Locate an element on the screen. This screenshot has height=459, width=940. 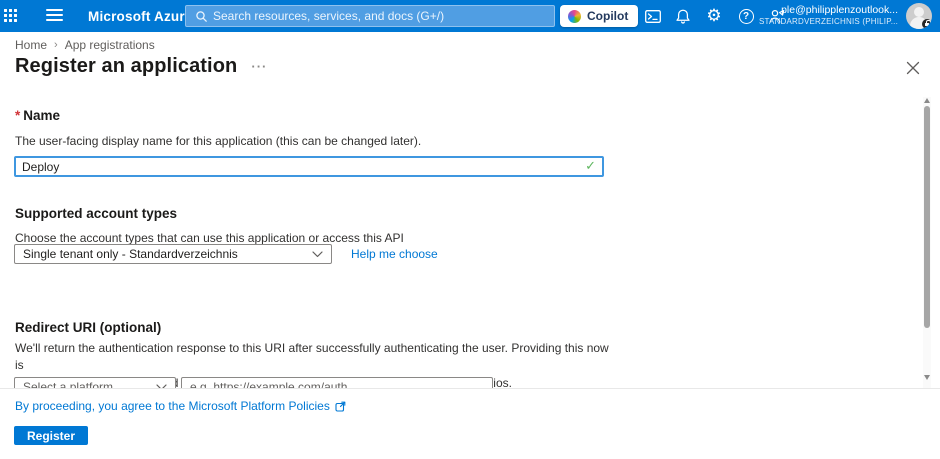
bell-icon is located at coordinates (683, 16).